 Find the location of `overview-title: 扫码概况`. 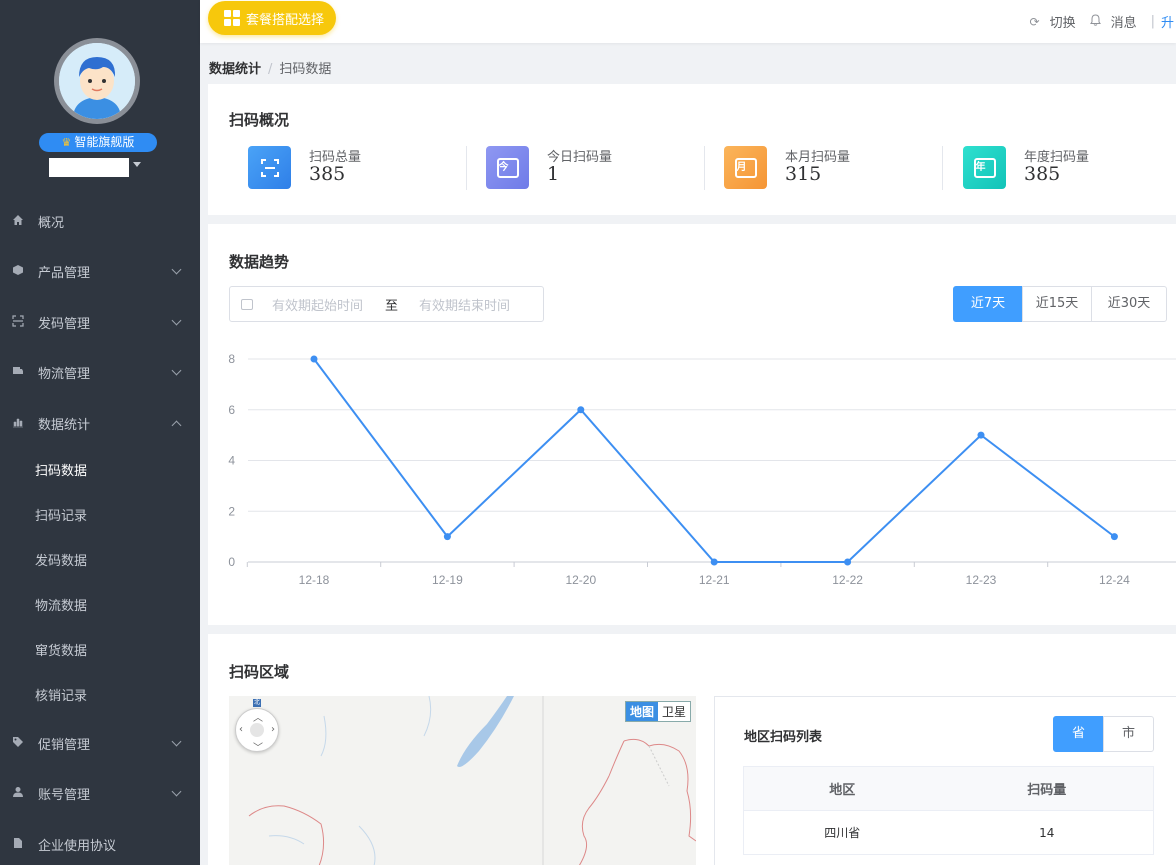

overview-title: 扫码概况 is located at coordinates (259, 120).